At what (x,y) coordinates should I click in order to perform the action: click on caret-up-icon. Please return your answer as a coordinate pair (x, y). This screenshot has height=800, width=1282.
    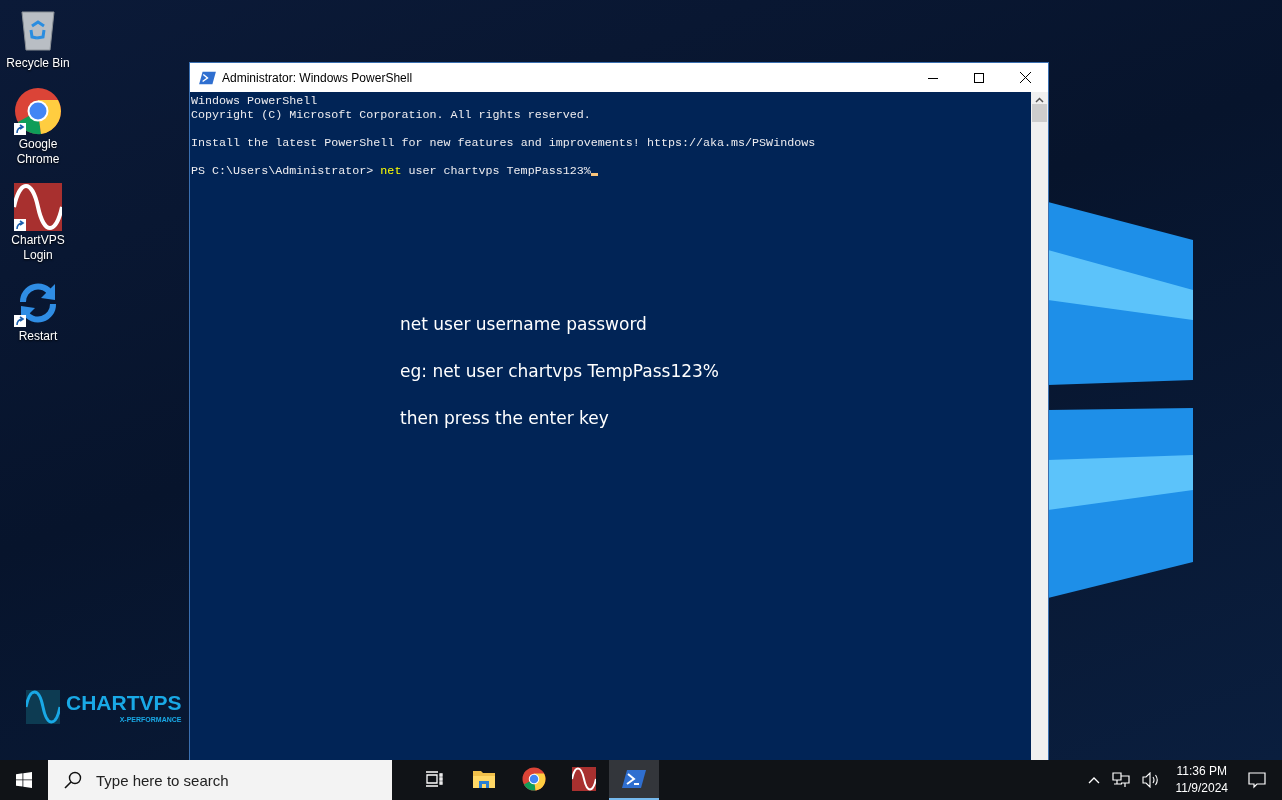
    Looking at the image, I should click on (1093, 780).